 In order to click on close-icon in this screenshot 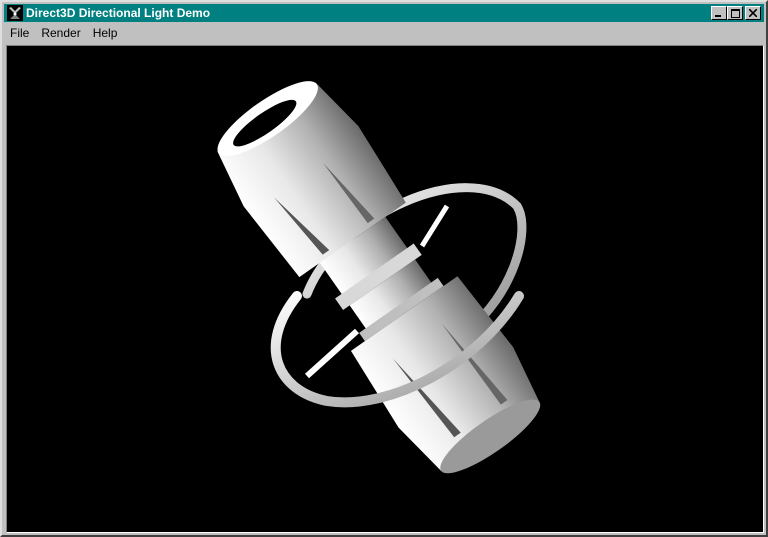, I will do `click(753, 13)`.